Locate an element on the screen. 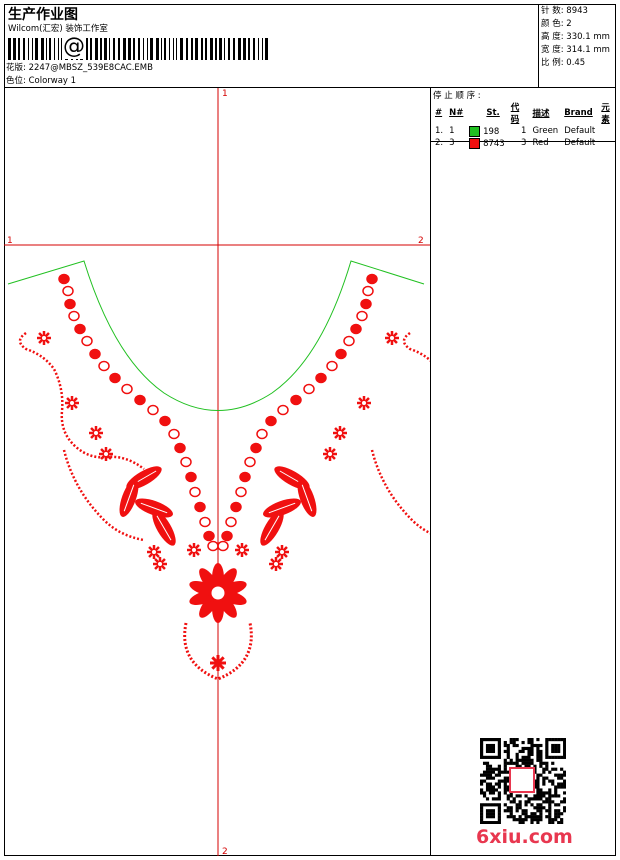 Image resolution: width=620 pixels, height=860 pixels. stat-height: 高 度: 330.1 mm is located at coordinates (575, 37).